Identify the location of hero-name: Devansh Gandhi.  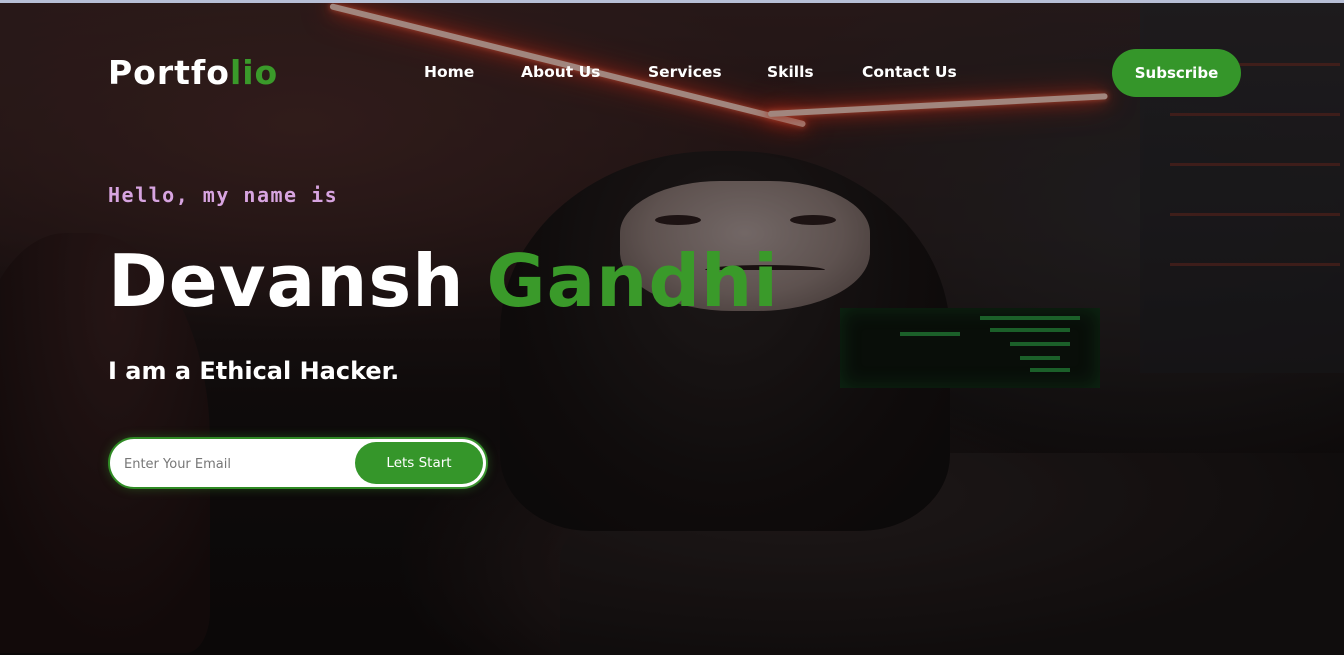
(443, 281).